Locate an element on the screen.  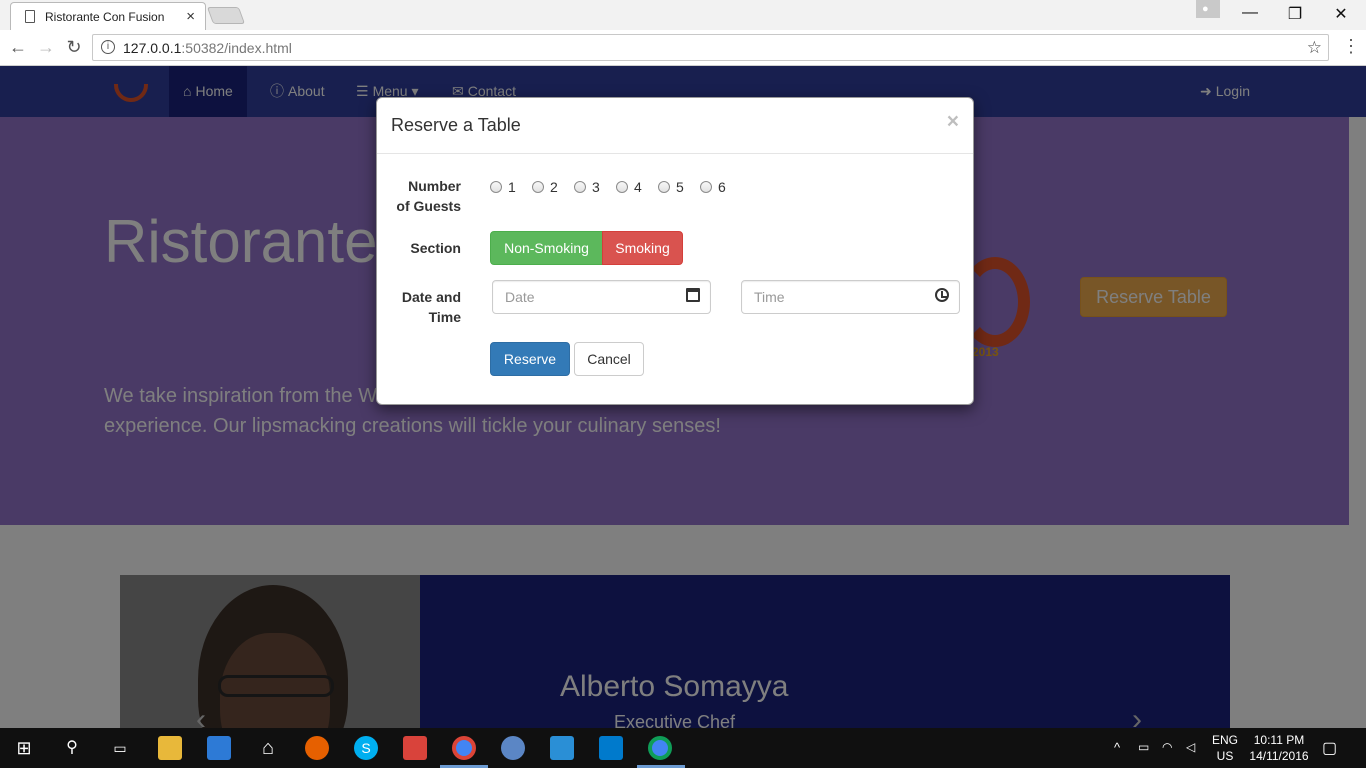
date-field: Date is located at coordinates (601, 297).